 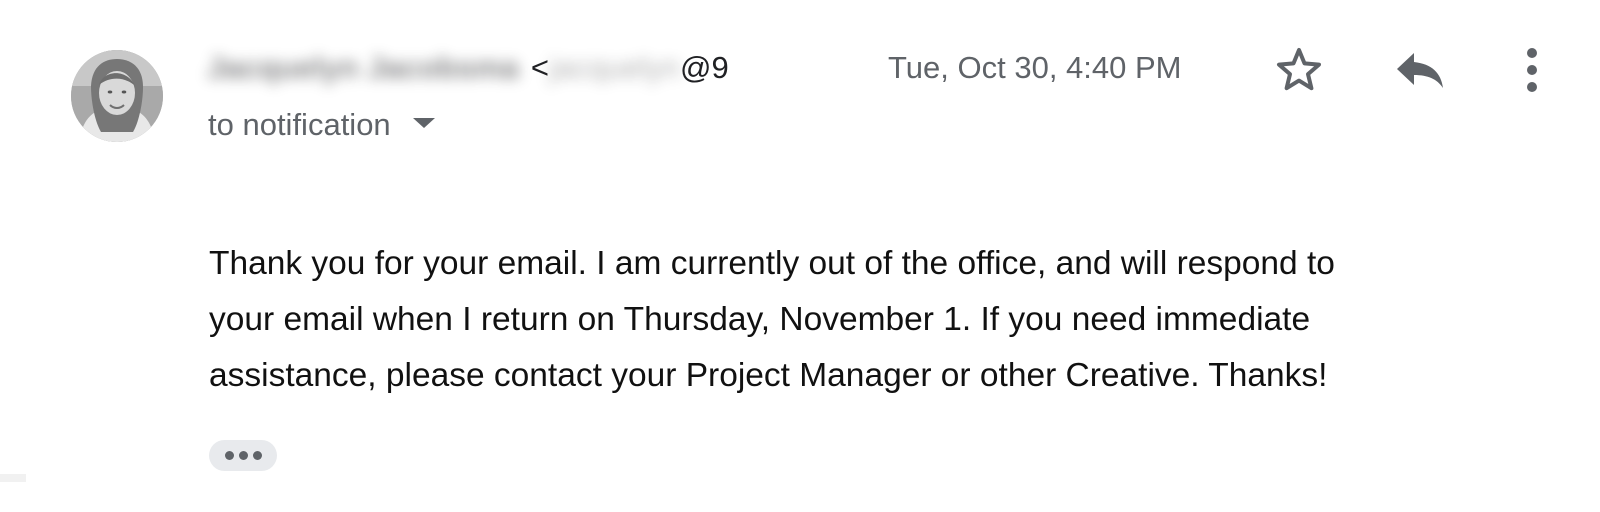 I want to click on star-button, so click(x=1299, y=70).